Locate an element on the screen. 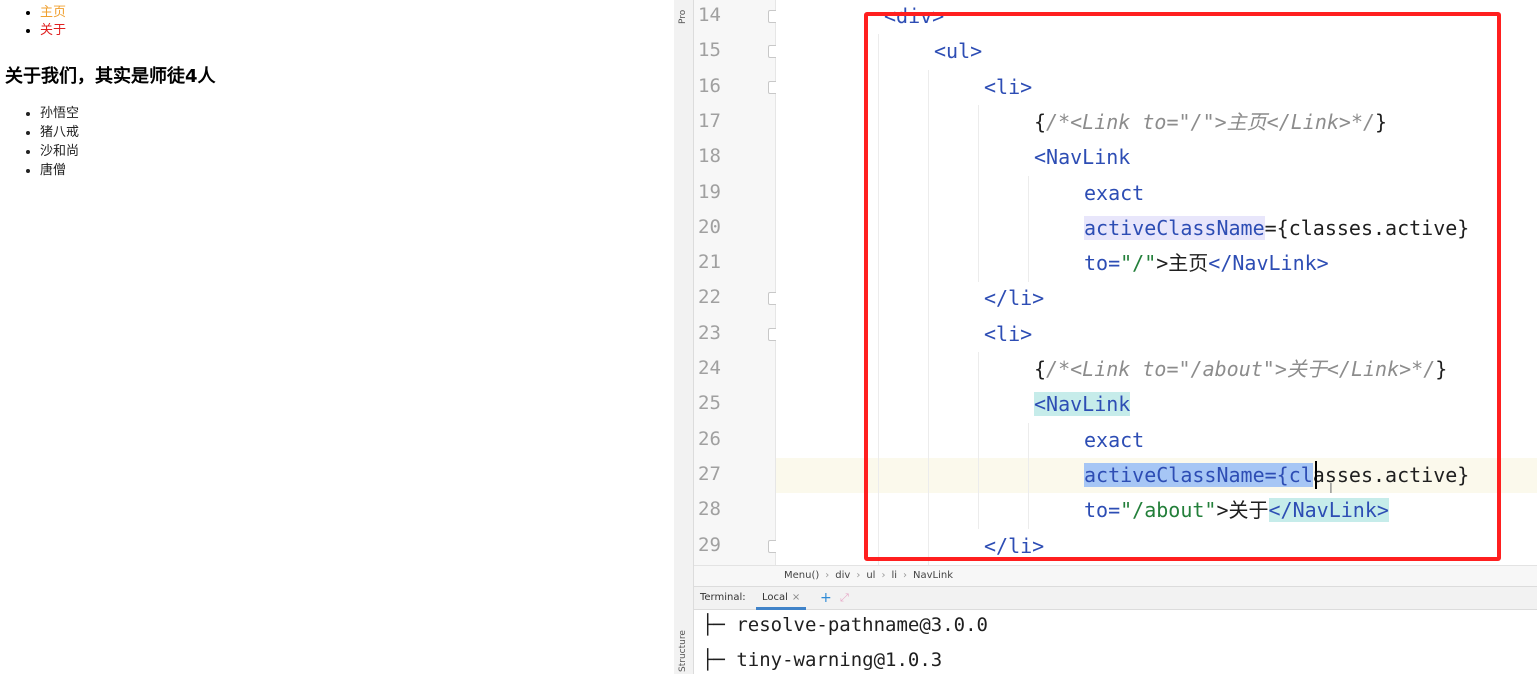 The height and width of the screenshot is (674, 1537). ibeam-cursor-icon: I is located at coordinates (1331, 489).